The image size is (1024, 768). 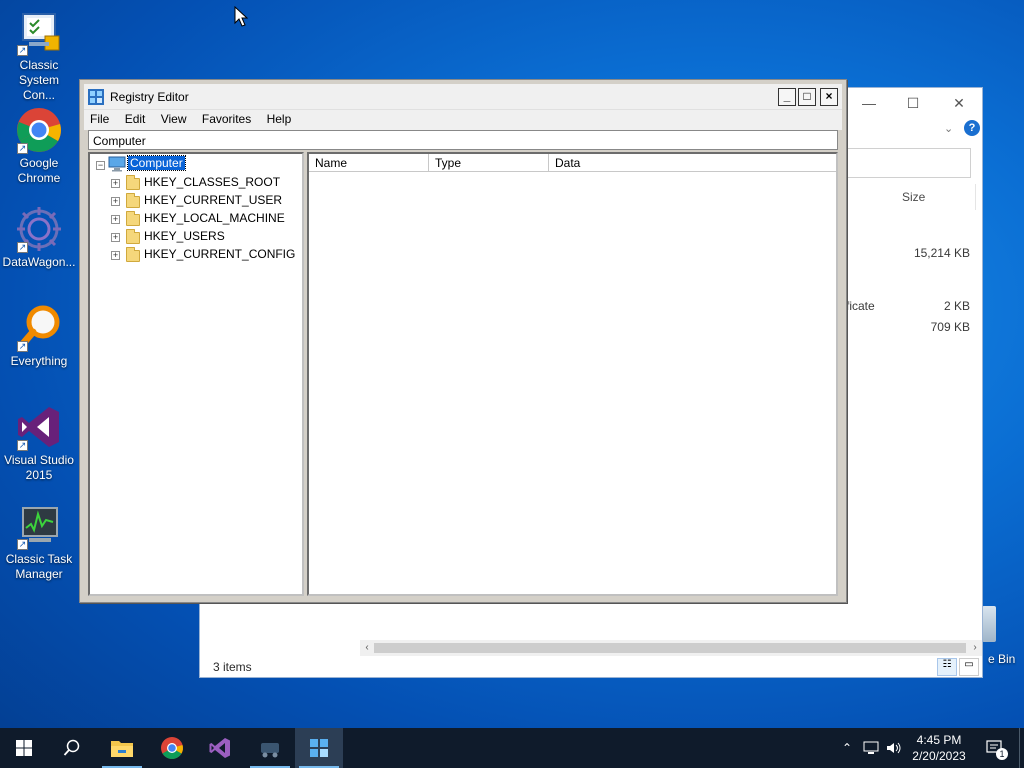 What do you see at coordinates (959, 103) in the screenshot?
I see `explorer-close-button: ✕` at bounding box center [959, 103].